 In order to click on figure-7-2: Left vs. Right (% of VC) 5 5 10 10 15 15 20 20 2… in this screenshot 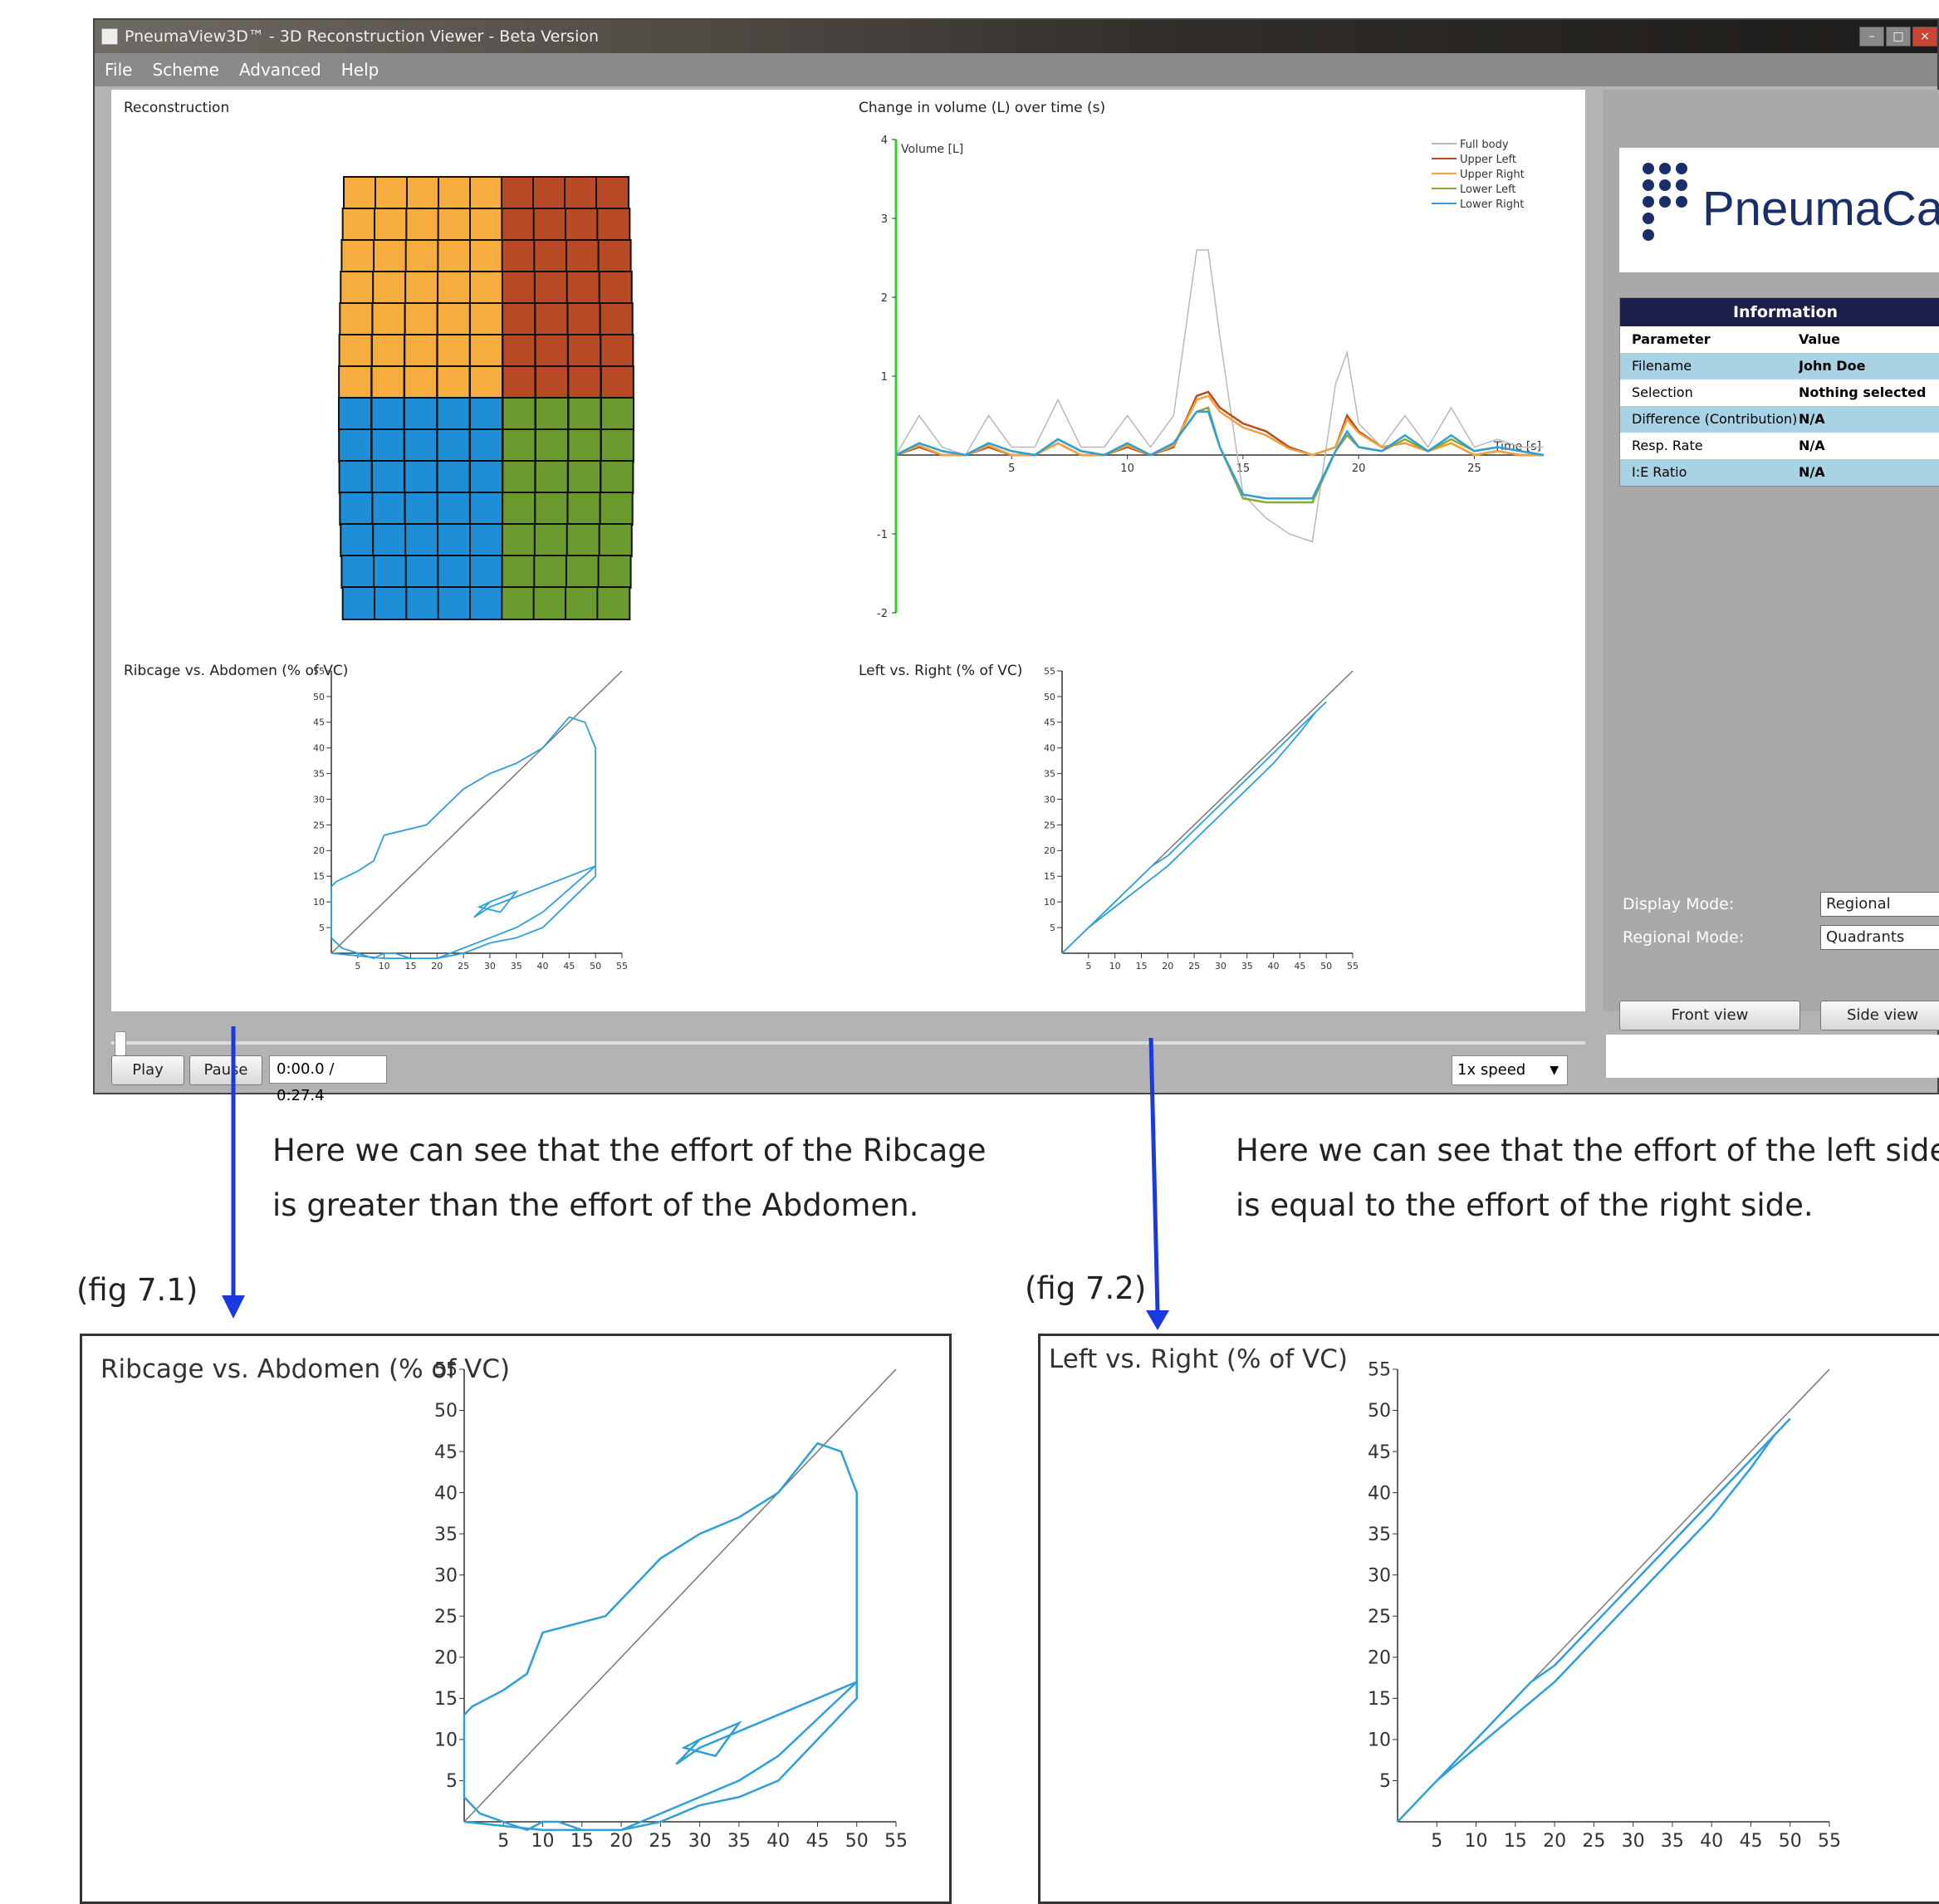, I will do `click(1488, 1619)`.